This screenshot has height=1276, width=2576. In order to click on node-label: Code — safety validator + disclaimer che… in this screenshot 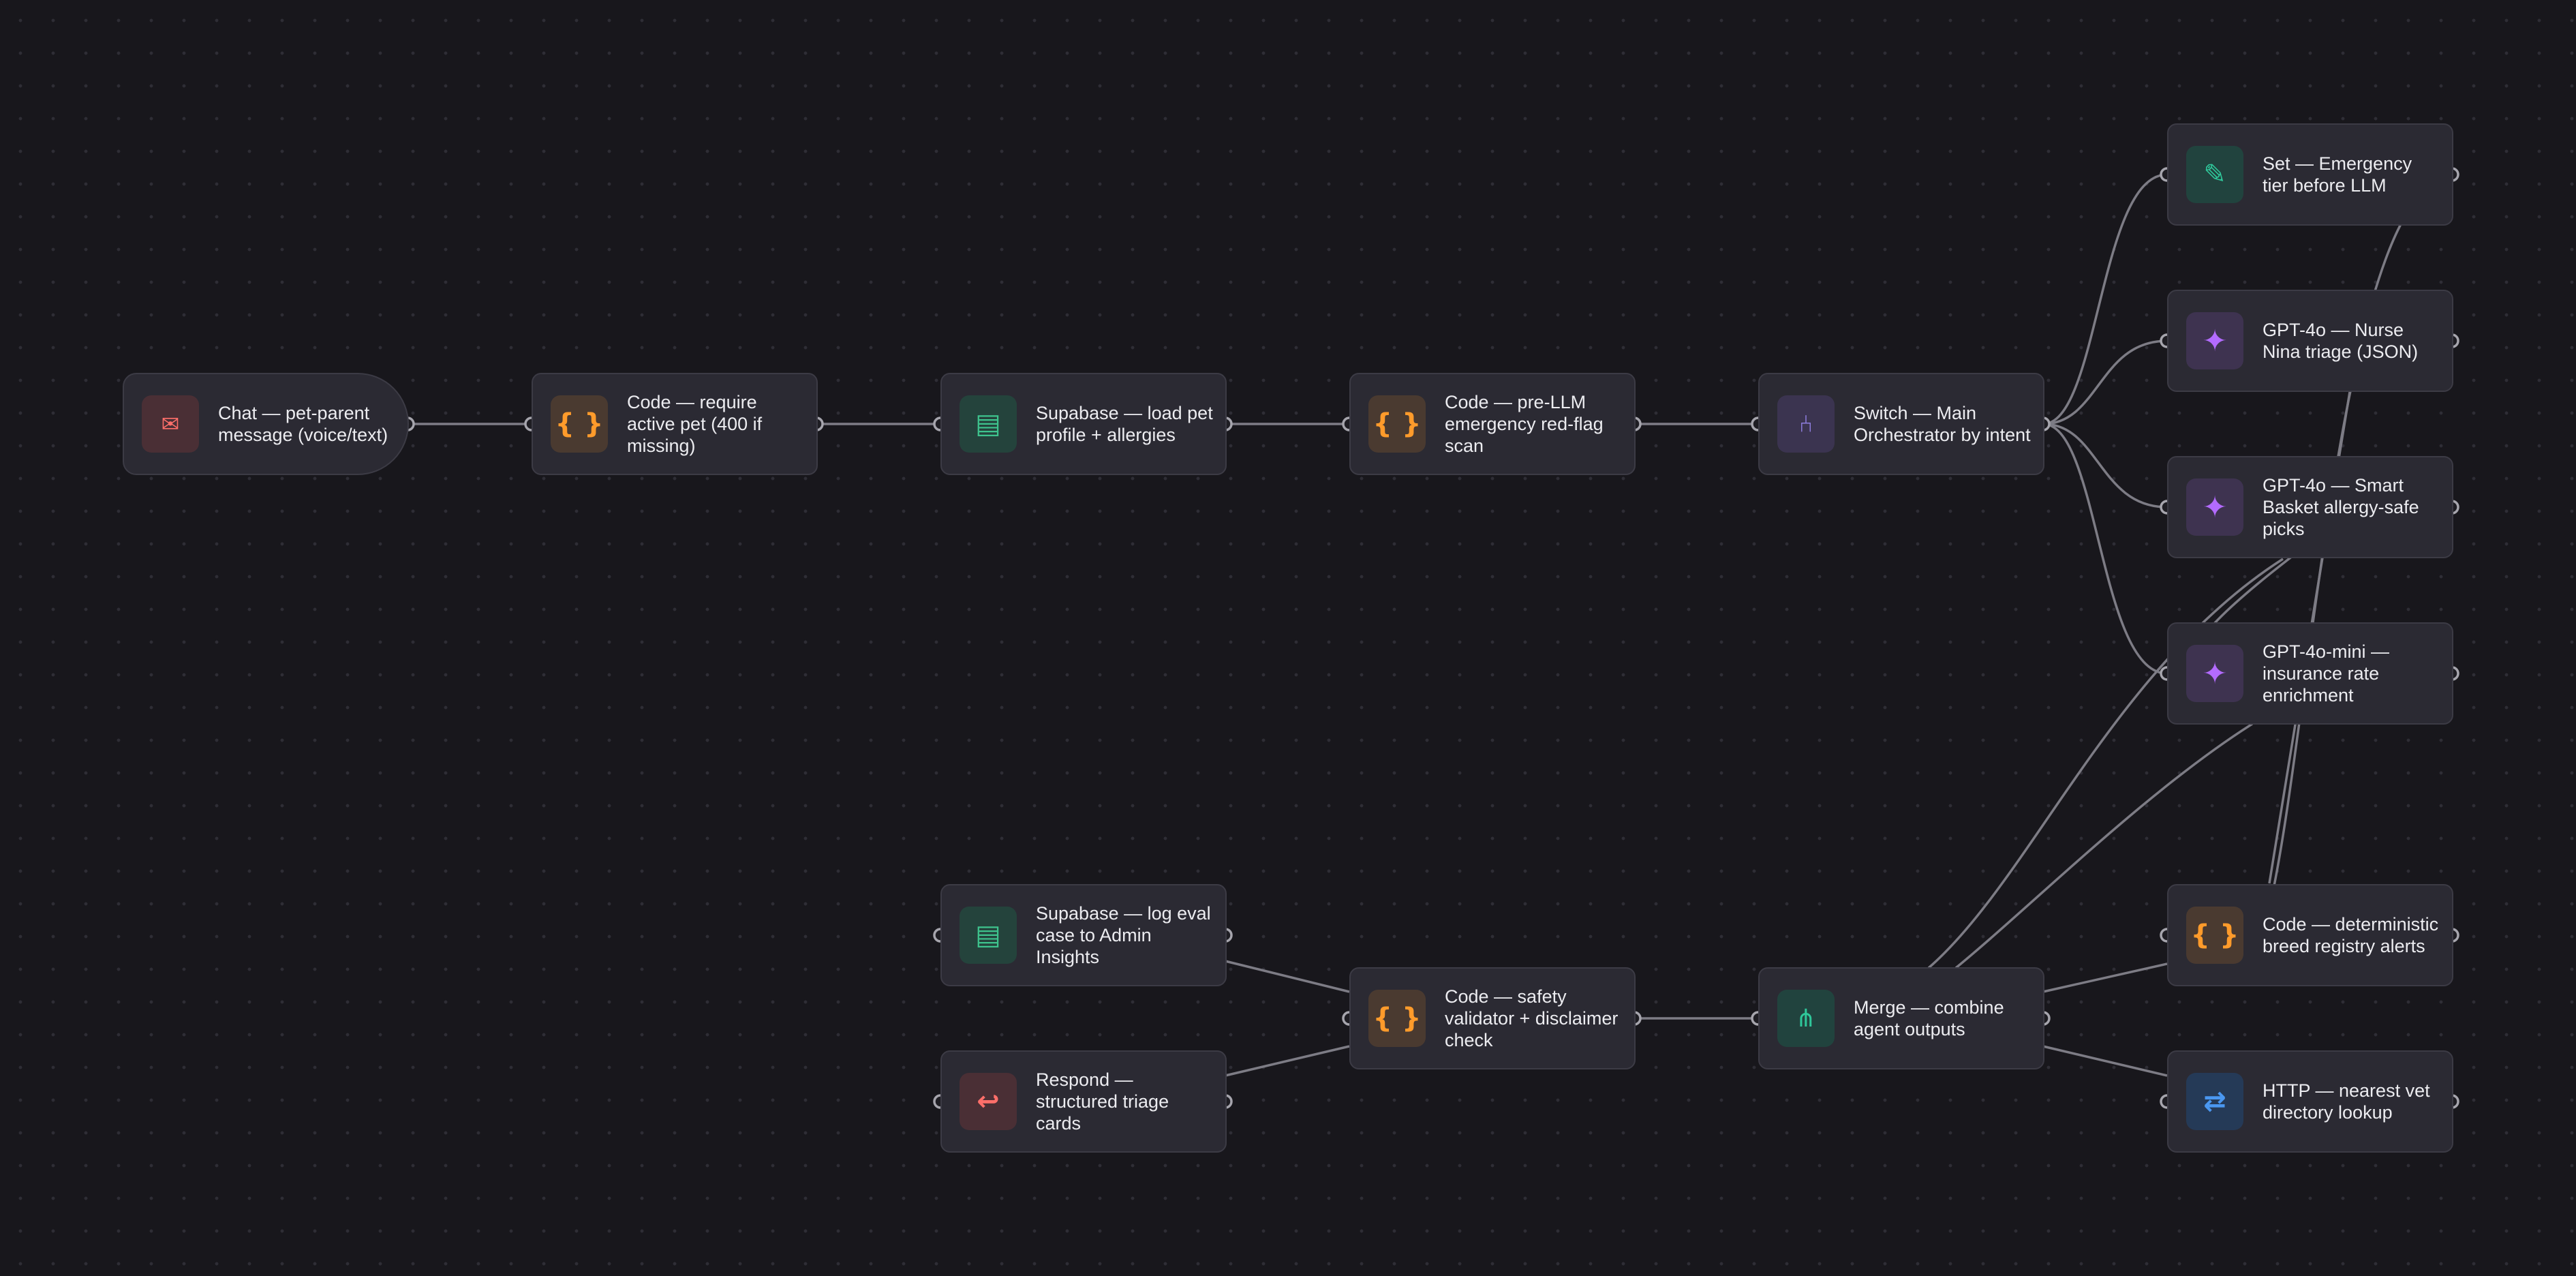, I will do `click(1532, 1018)`.